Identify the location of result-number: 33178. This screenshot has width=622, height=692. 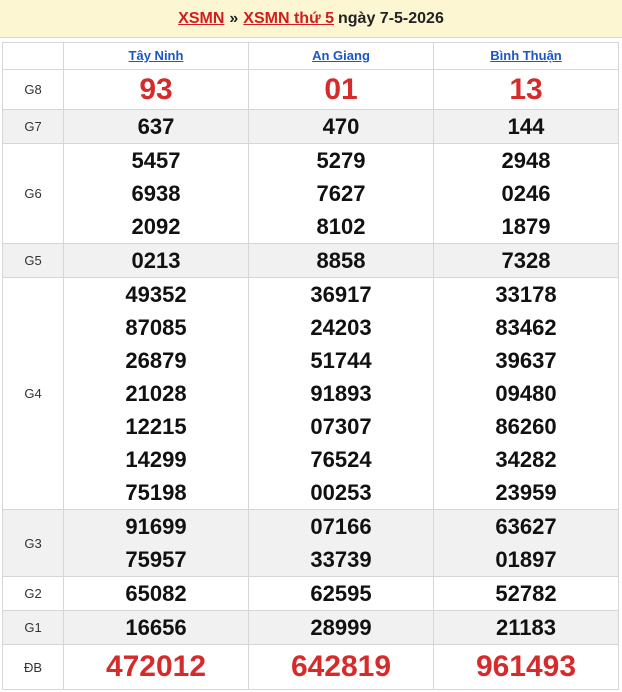
(526, 294).